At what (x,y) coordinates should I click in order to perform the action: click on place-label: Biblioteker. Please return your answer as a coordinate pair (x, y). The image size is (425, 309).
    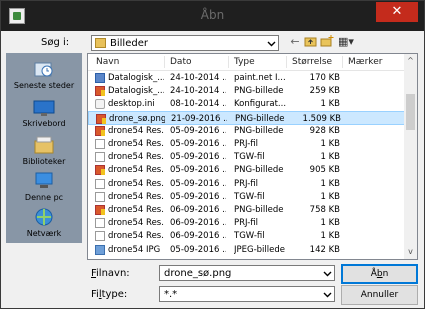
    Looking at the image, I should click on (44, 161).